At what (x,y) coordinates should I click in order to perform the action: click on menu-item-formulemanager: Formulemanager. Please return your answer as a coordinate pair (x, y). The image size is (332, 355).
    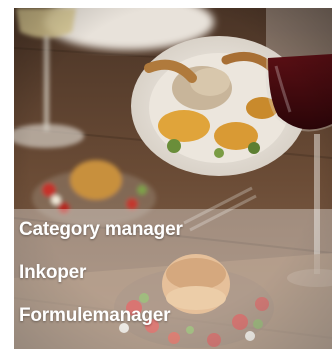
    Looking at the image, I should click on (101, 316).